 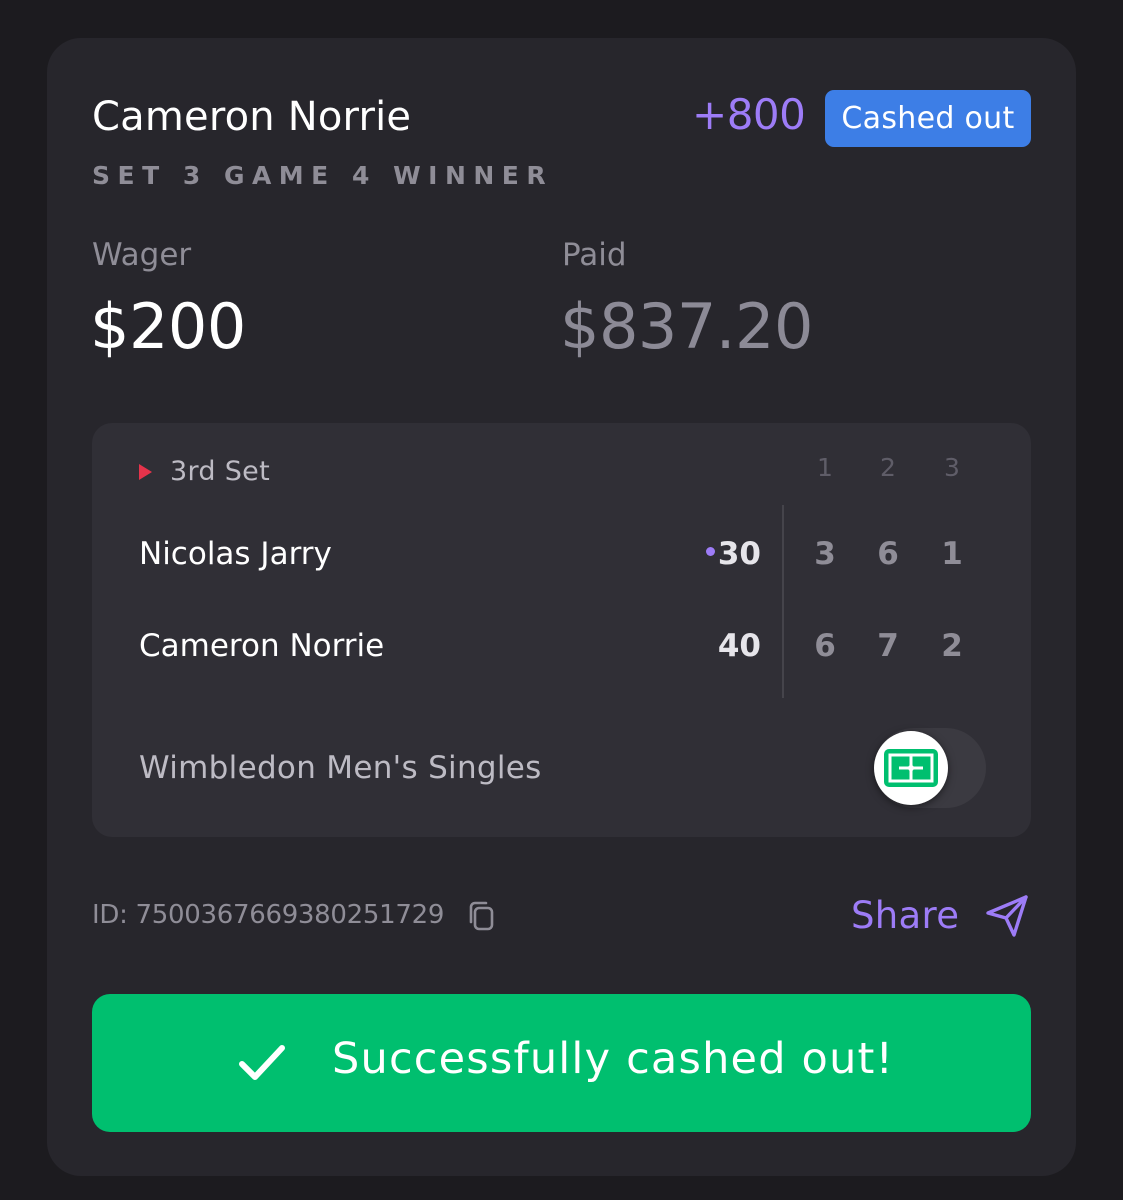 What do you see at coordinates (710, 551) in the screenshot?
I see `serving-indicator-icon` at bounding box center [710, 551].